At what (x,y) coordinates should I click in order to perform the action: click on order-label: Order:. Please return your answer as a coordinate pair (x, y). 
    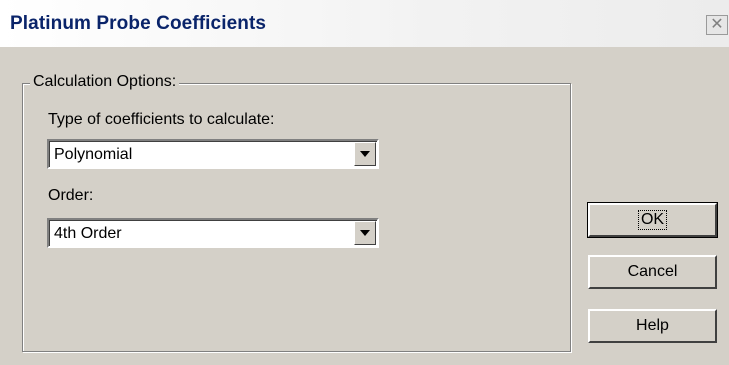
    Looking at the image, I should click on (71, 195).